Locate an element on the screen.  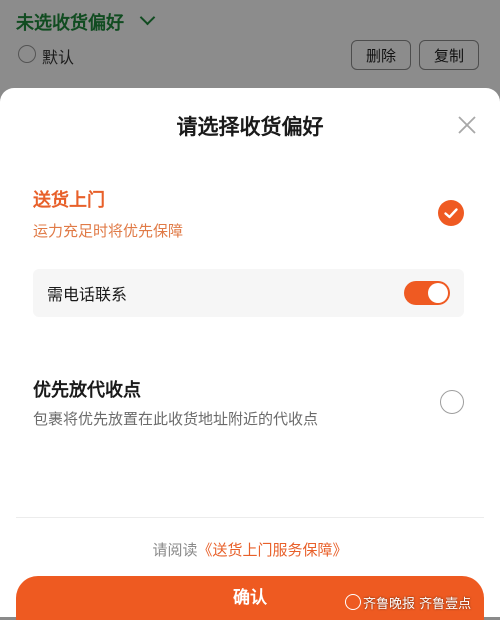
sheet-title: 请选择收货偏好 is located at coordinates (250, 127).